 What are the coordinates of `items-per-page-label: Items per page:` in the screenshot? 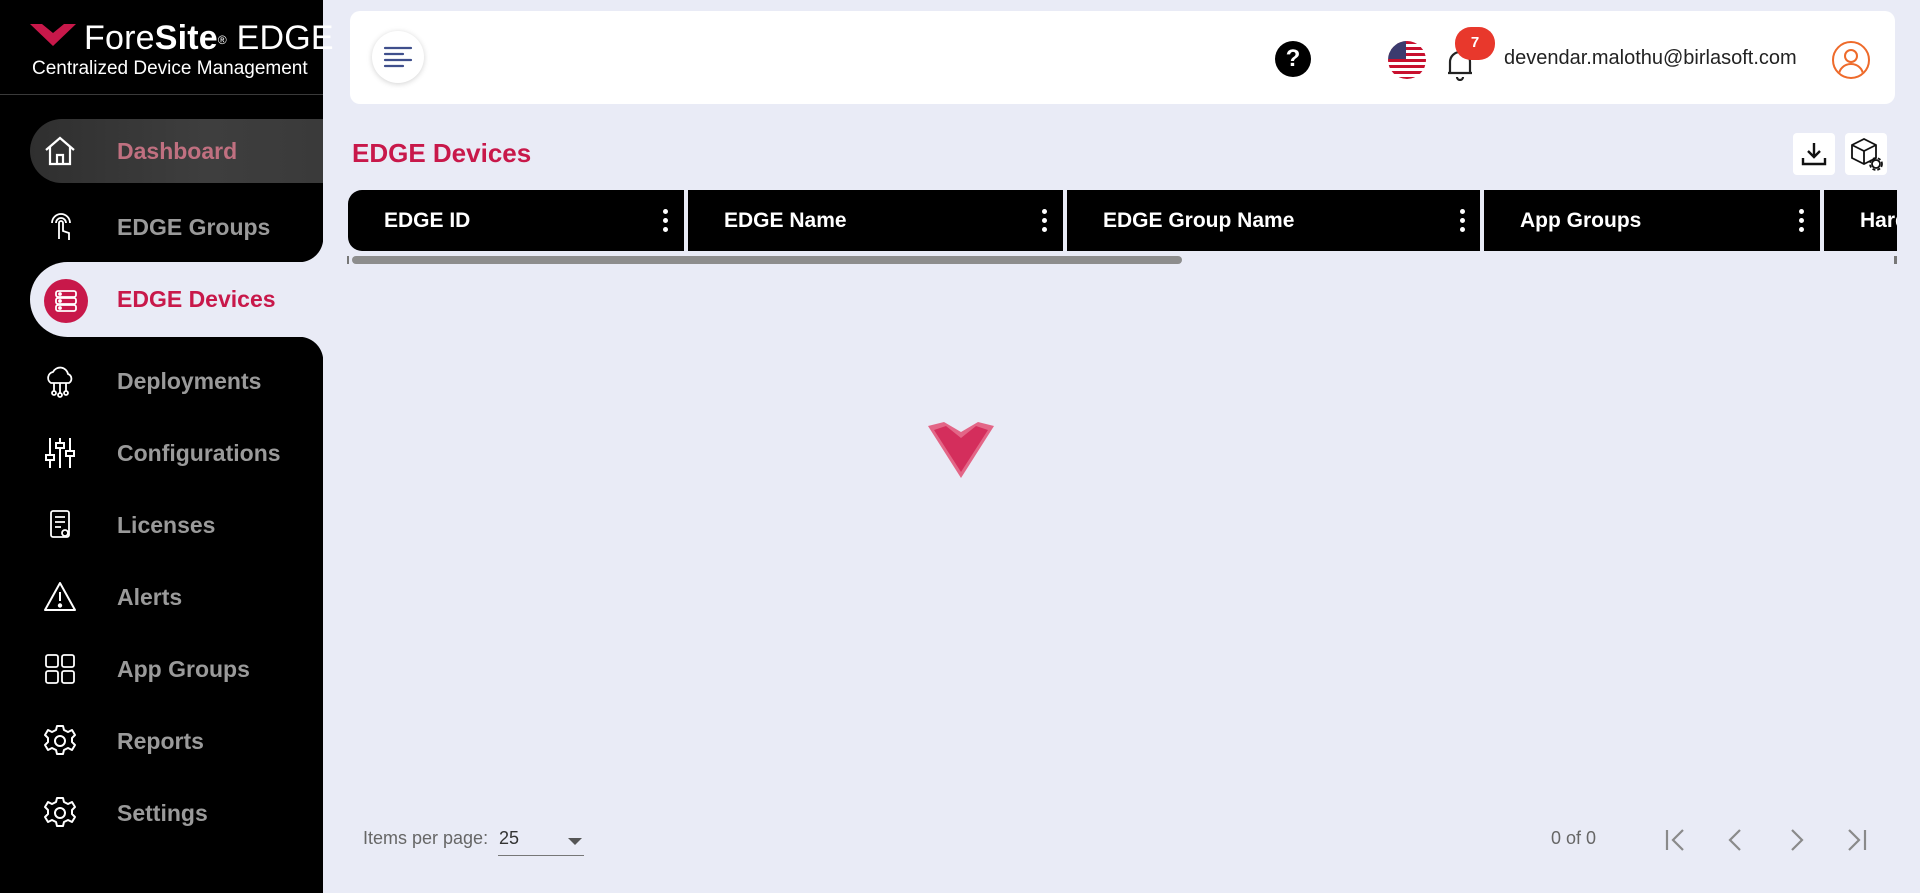 It's located at (426, 838).